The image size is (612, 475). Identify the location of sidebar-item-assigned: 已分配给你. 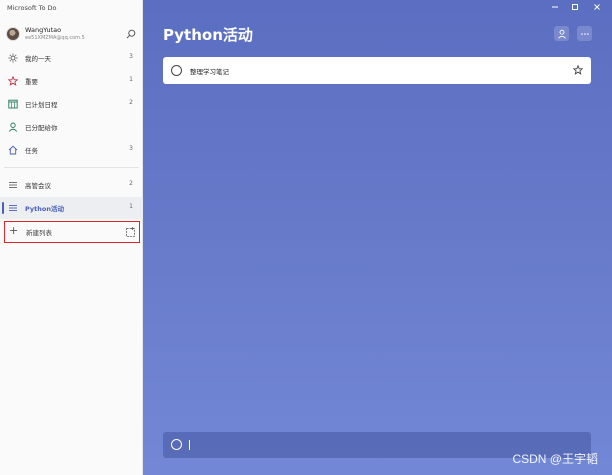
(71, 127).